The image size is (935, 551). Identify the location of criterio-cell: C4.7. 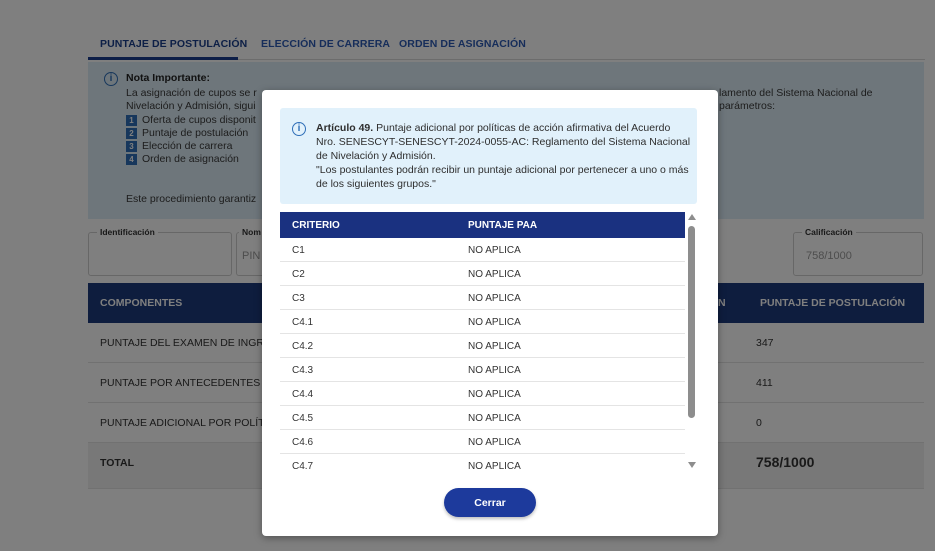
(303, 466).